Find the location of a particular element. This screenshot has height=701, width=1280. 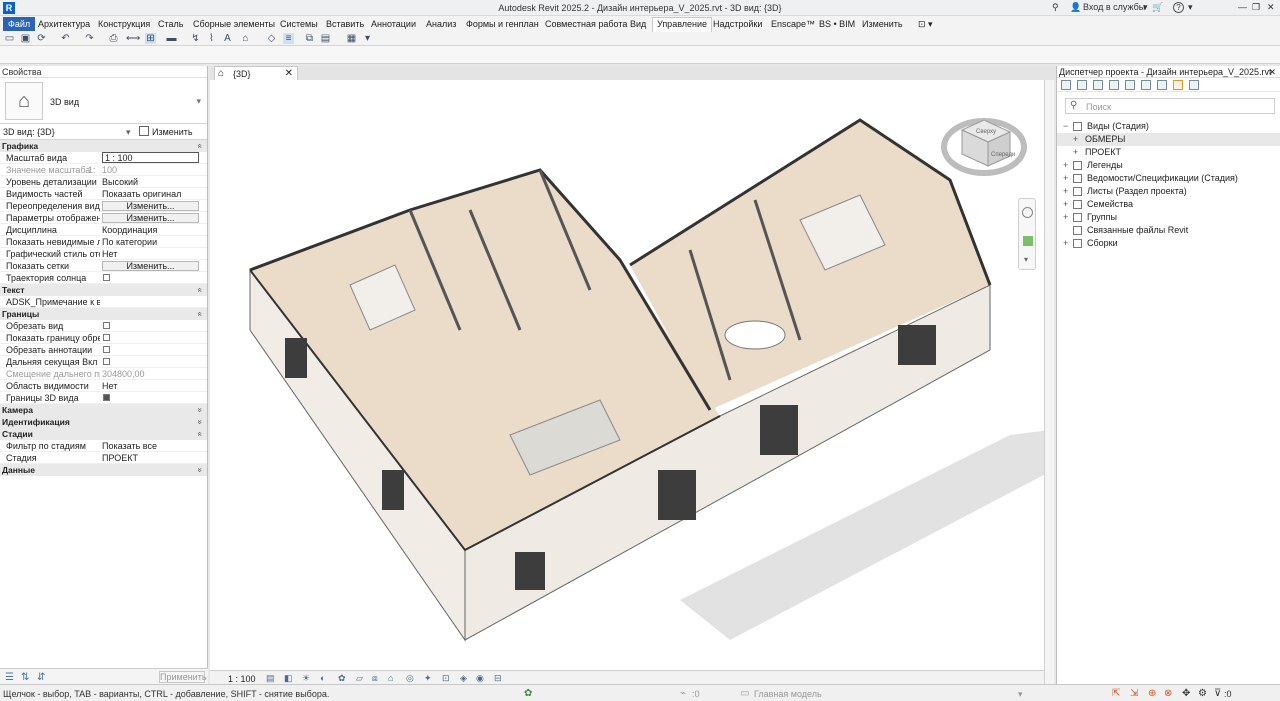

signin-dropdown-icon: ▾ is located at coordinates (1145, 7).